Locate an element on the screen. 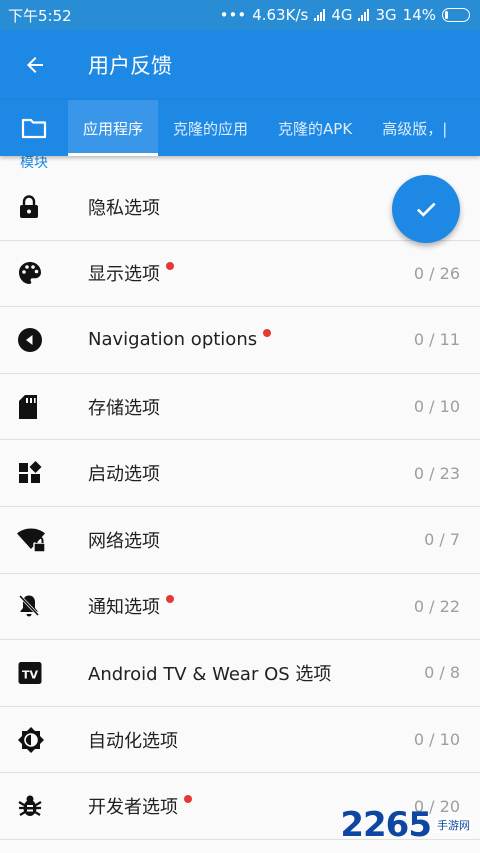 The width and height of the screenshot is (480, 853). item-count: 0 / 8 is located at coordinates (442, 673).